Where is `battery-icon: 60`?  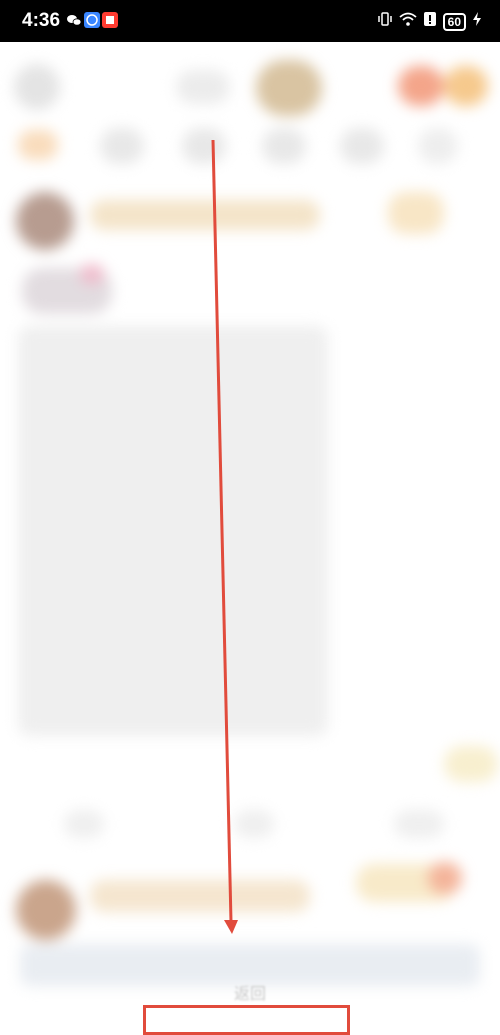
battery-icon: 60 is located at coordinates (454, 21).